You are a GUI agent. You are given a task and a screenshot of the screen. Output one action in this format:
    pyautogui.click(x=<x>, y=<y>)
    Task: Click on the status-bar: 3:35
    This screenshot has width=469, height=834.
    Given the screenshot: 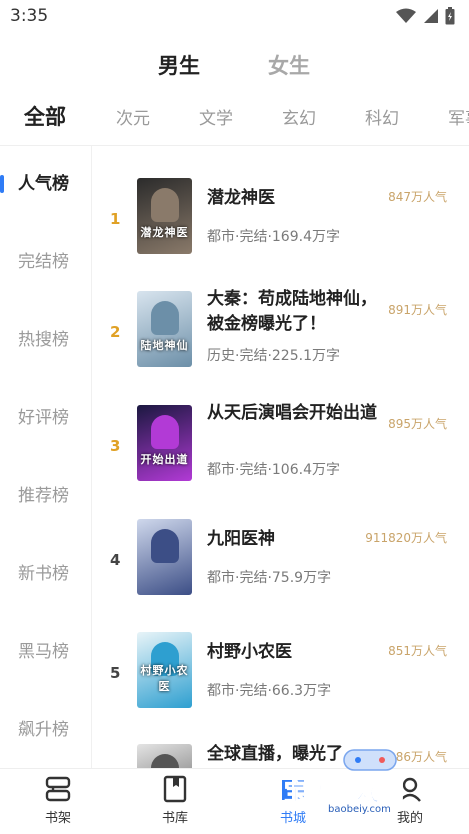 What is the action you would take?
    pyautogui.click(x=234, y=17)
    